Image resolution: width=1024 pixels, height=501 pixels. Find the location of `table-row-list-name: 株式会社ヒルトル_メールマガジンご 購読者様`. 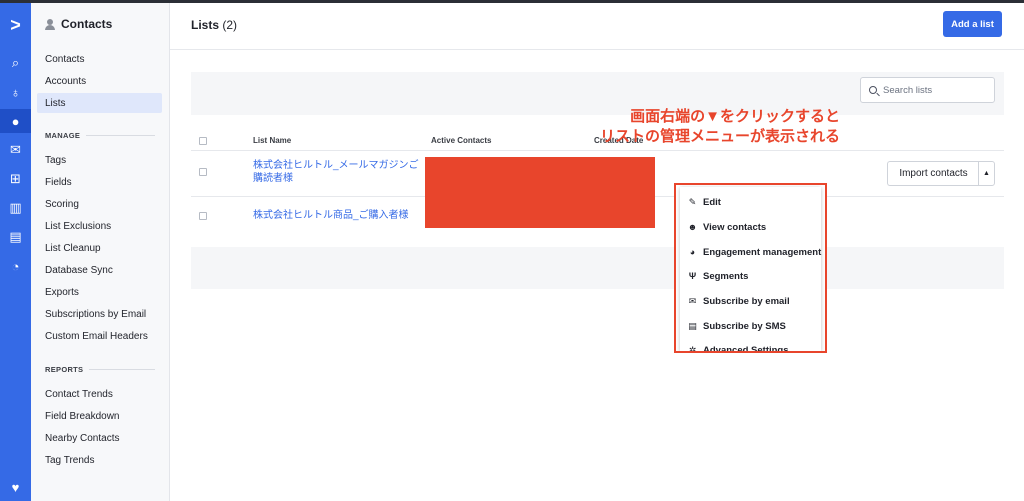

table-row-list-name: 株式会社ヒルトル_メールマガジンご 購読者様 is located at coordinates (336, 172).